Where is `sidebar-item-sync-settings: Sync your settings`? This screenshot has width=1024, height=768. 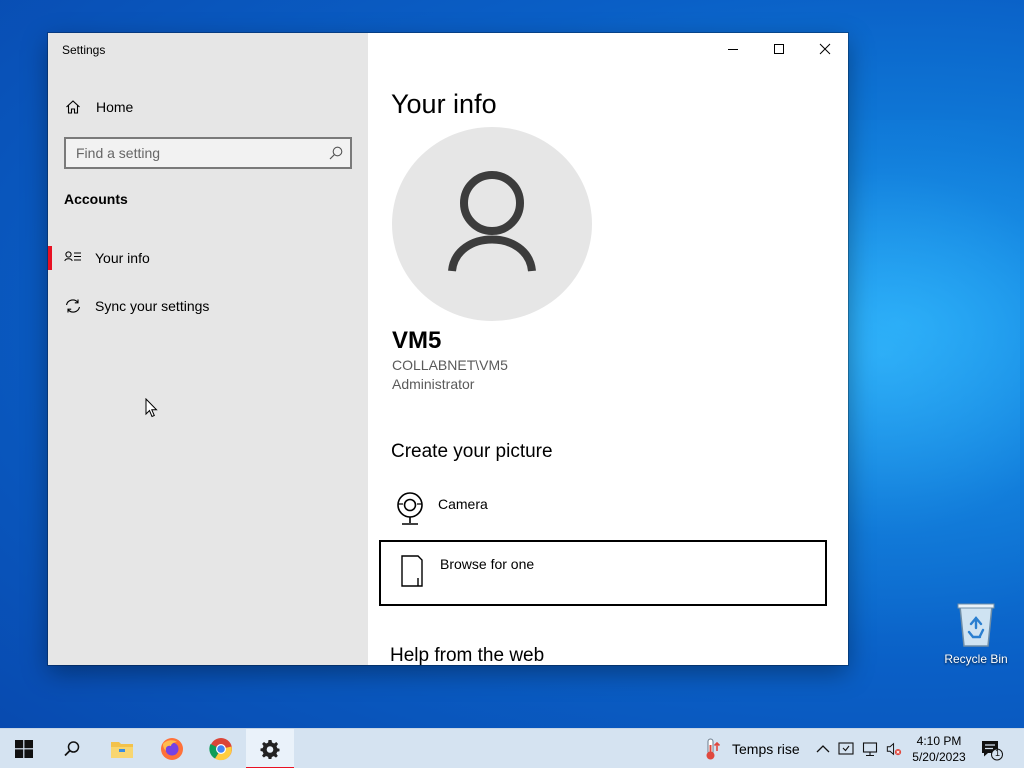 sidebar-item-sync-settings: Sync your settings is located at coordinates (208, 306).